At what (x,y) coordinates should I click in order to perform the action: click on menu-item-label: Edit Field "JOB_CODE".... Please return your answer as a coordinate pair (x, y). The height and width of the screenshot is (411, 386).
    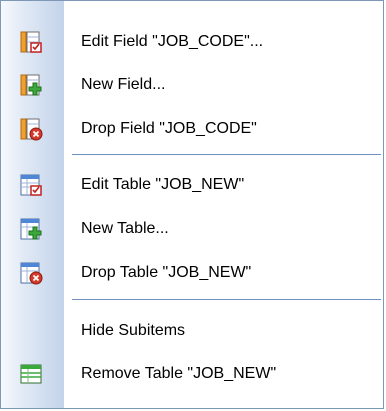
    Looking at the image, I should click on (172, 41).